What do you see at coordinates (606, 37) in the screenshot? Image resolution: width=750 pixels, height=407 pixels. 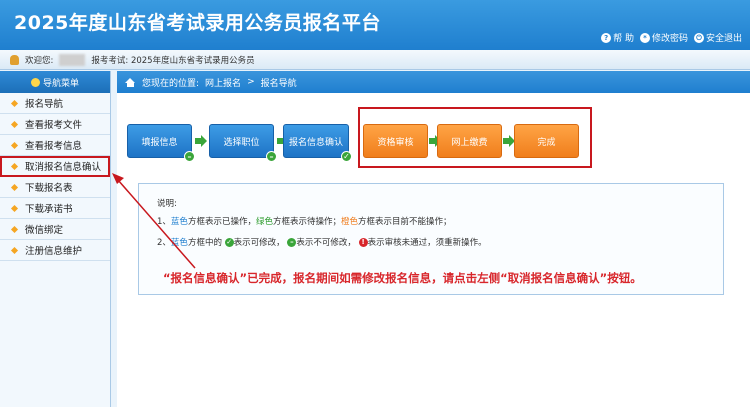 I see `help-icon: ?` at bounding box center [606, 37].